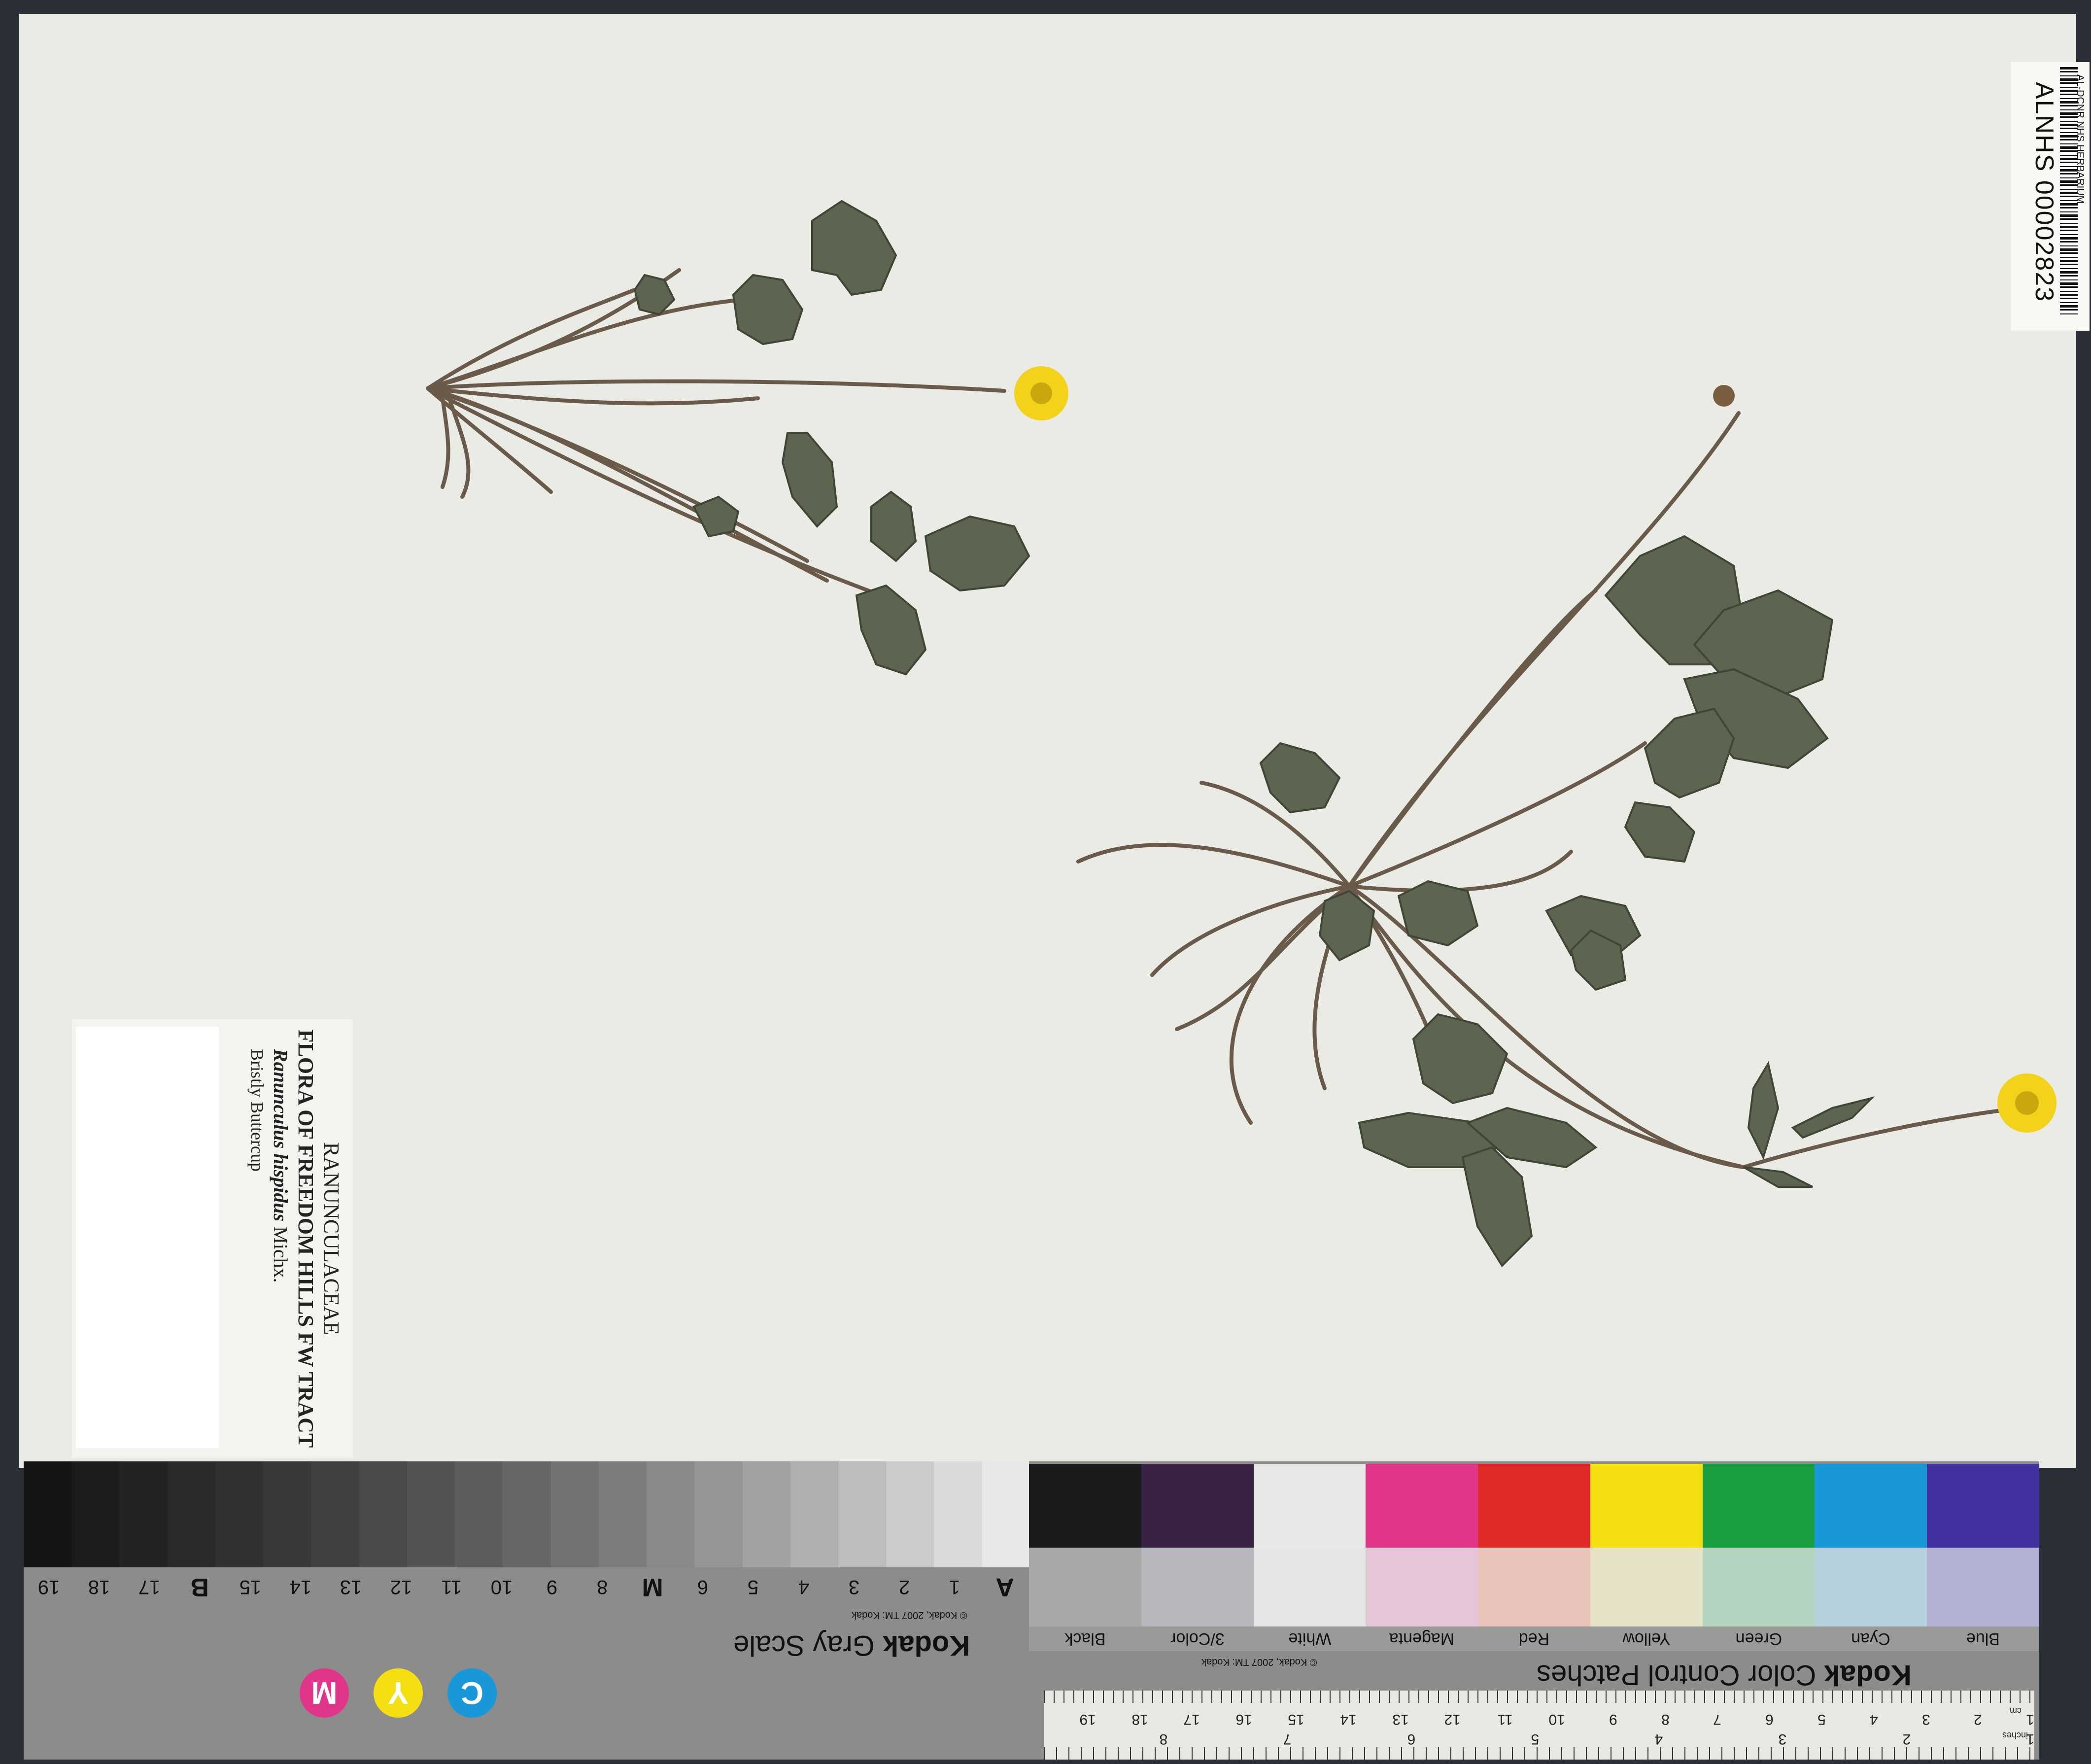 The image size is (2091, 1764). What do you see at coordinates (753, 1587) in the screenshot?
I see `gray-patch-label: 5` at bounding box center [753, 1587].